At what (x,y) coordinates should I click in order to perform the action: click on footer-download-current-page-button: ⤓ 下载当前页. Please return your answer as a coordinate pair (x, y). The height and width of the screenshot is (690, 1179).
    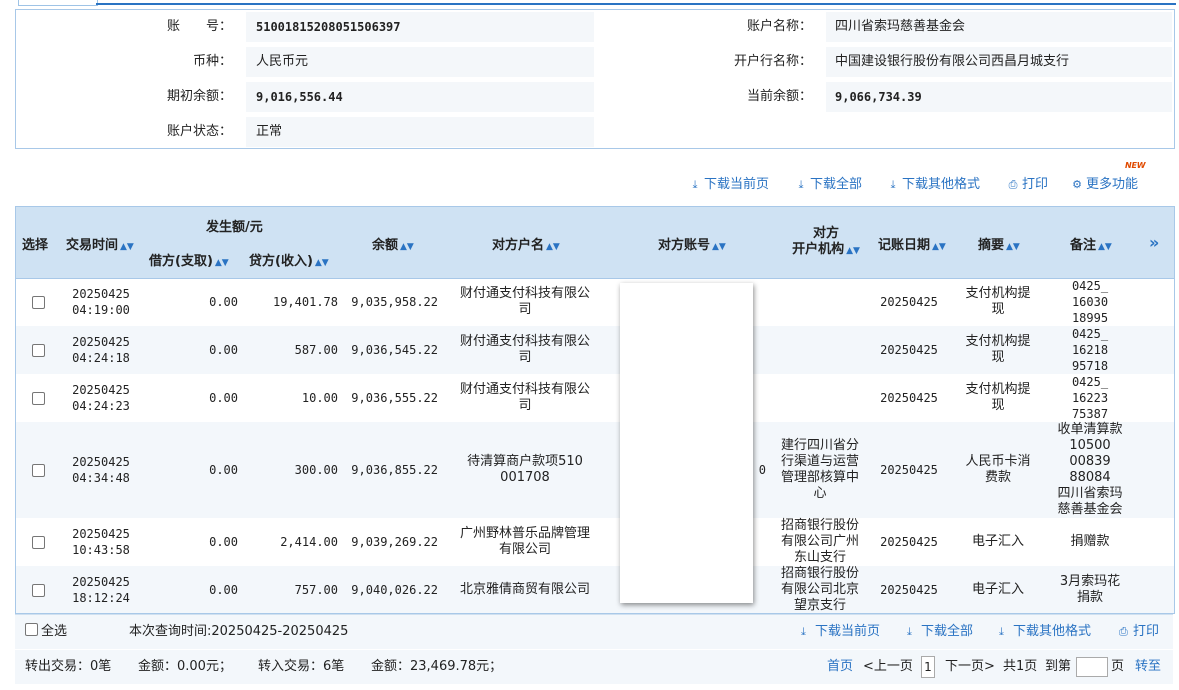
    Looking at the image, I should click on (840, 632).